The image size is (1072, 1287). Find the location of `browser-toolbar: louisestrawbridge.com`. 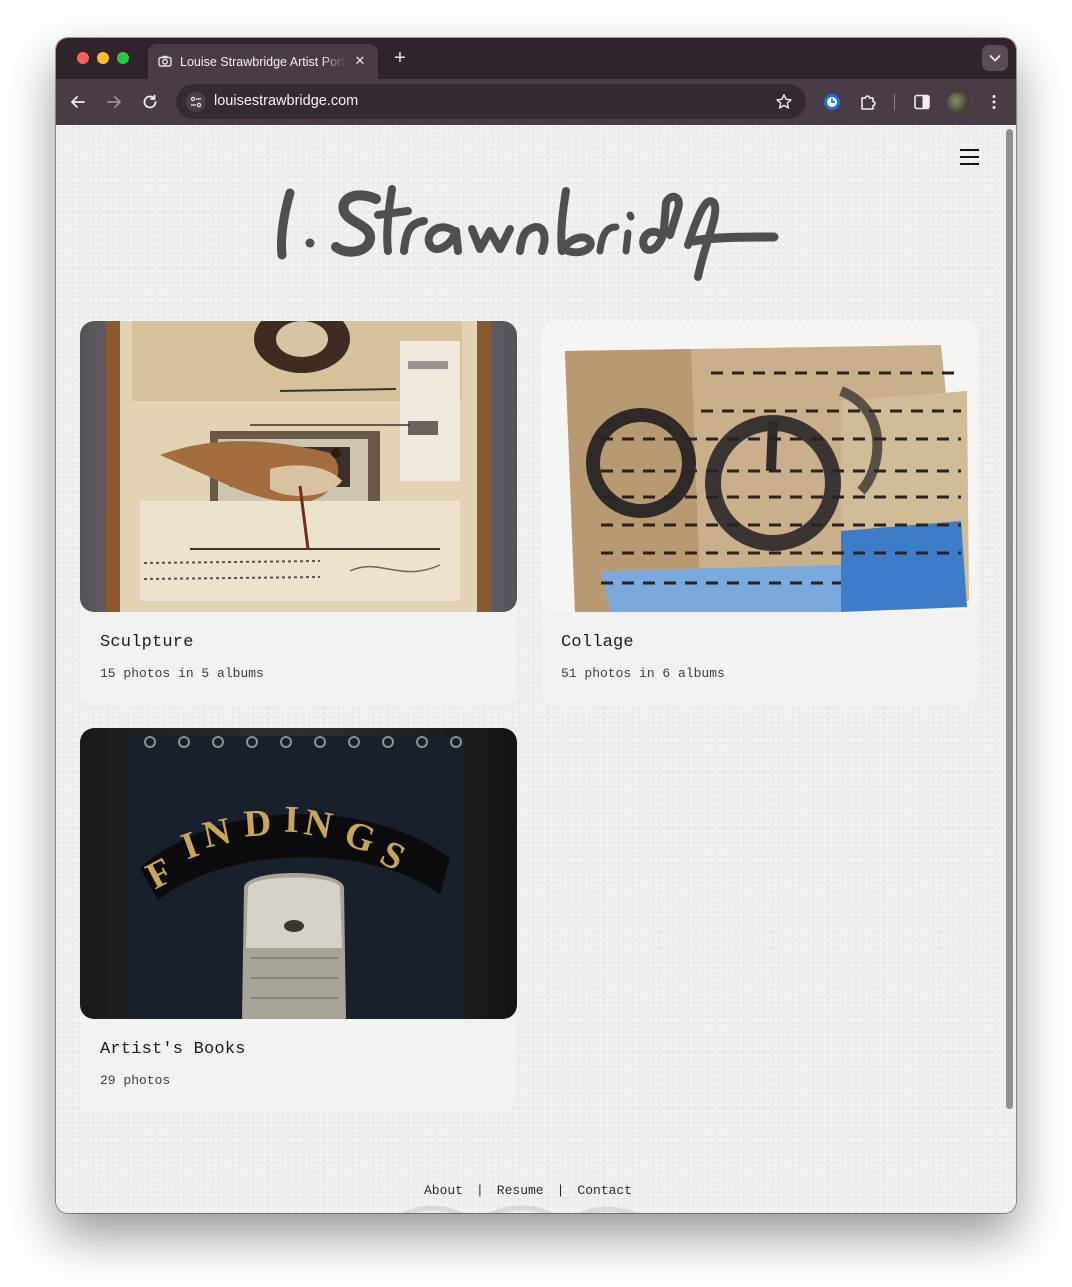

browser-toolbar: louisestrawbridge.com is located at coordinates (536, 102).